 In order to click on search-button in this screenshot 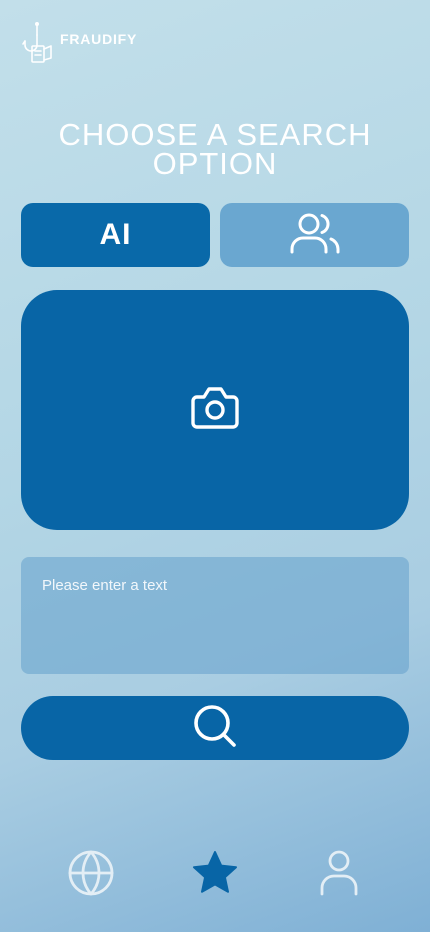, I will do `click(215, 728)`.